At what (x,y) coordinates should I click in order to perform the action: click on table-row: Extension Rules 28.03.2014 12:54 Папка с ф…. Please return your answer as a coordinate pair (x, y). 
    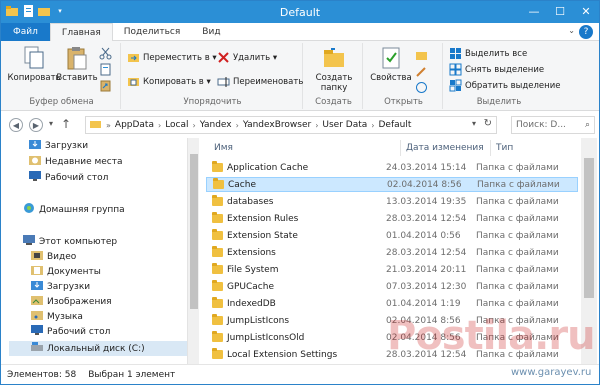
    Looking at the image, I should click on (392, 218).